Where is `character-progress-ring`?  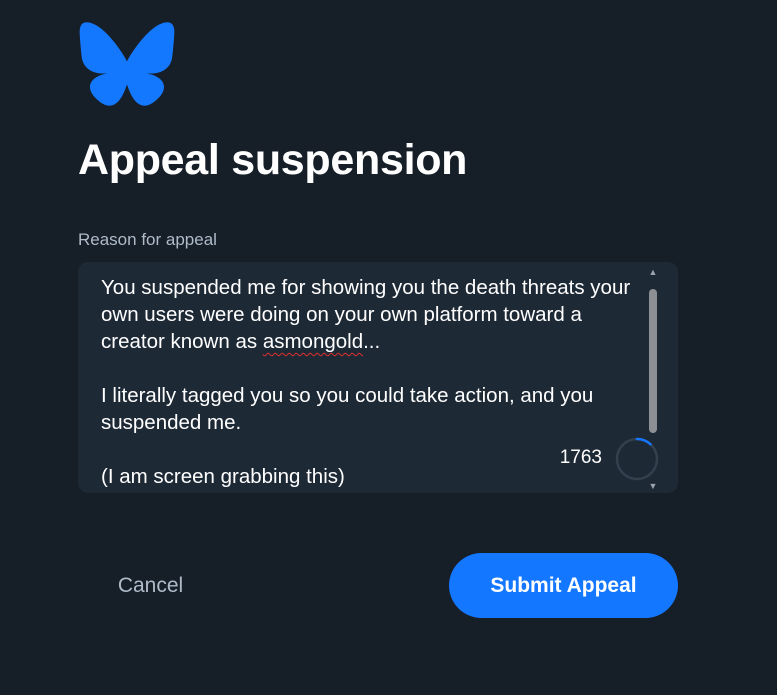 character-progress-ring is located at coordinates (637, 459).